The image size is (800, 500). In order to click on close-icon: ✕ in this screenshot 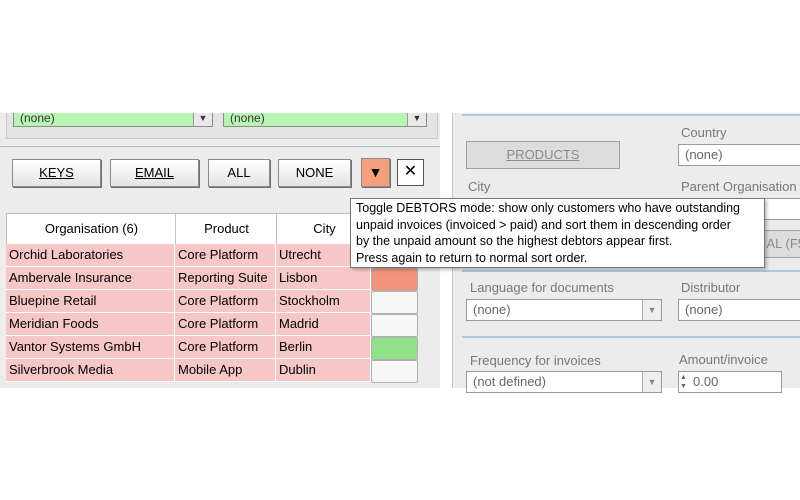, I will do `click(410, 171)`.